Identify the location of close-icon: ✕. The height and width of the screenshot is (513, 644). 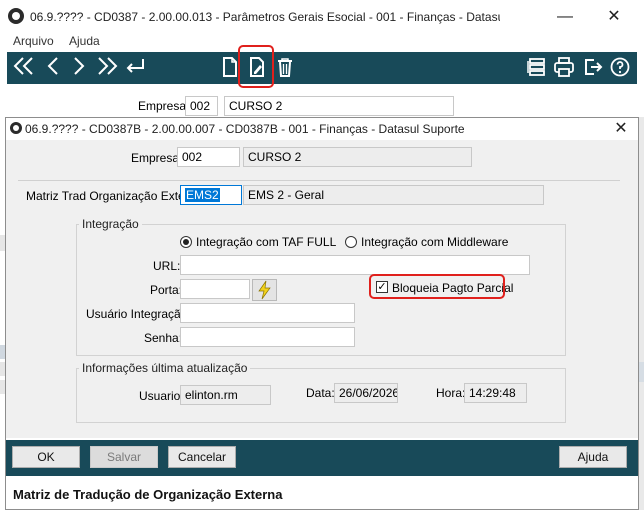
(614, 17).